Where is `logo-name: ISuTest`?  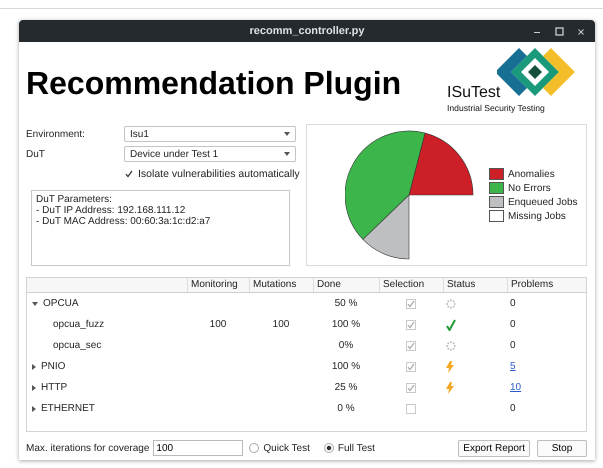
logo-name: ISuTest is located at coordinates (473, 93).